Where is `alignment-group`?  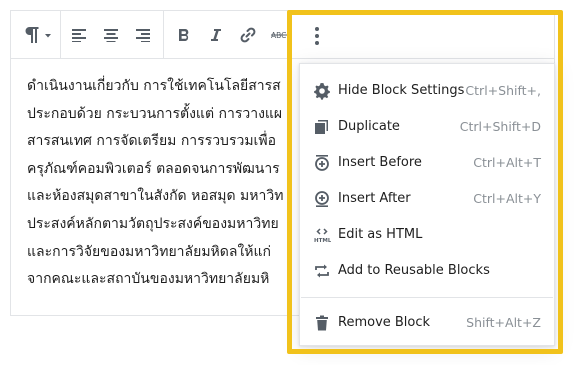
alignment-group is located at coordinates (112, 34).